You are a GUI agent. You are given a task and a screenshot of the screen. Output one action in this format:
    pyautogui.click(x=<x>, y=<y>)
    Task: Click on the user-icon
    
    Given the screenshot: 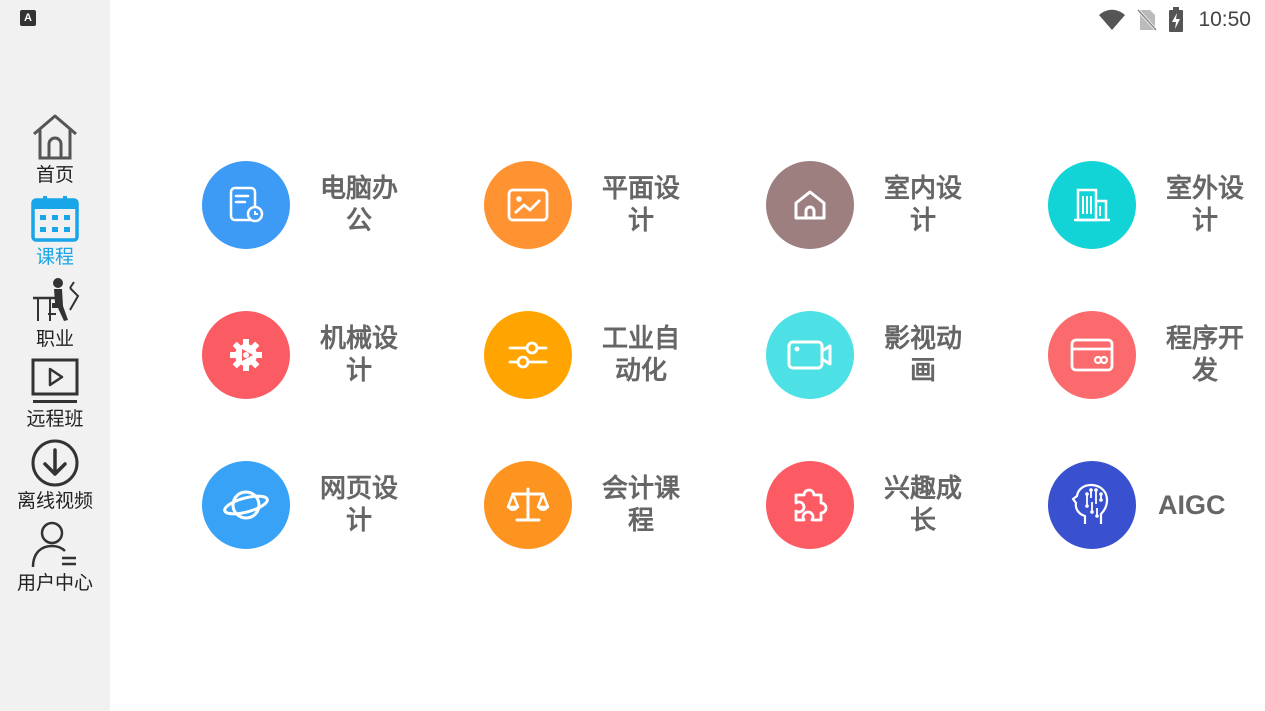 What is the action you would take?
    pyautogui.click(x=53, y=544)
    